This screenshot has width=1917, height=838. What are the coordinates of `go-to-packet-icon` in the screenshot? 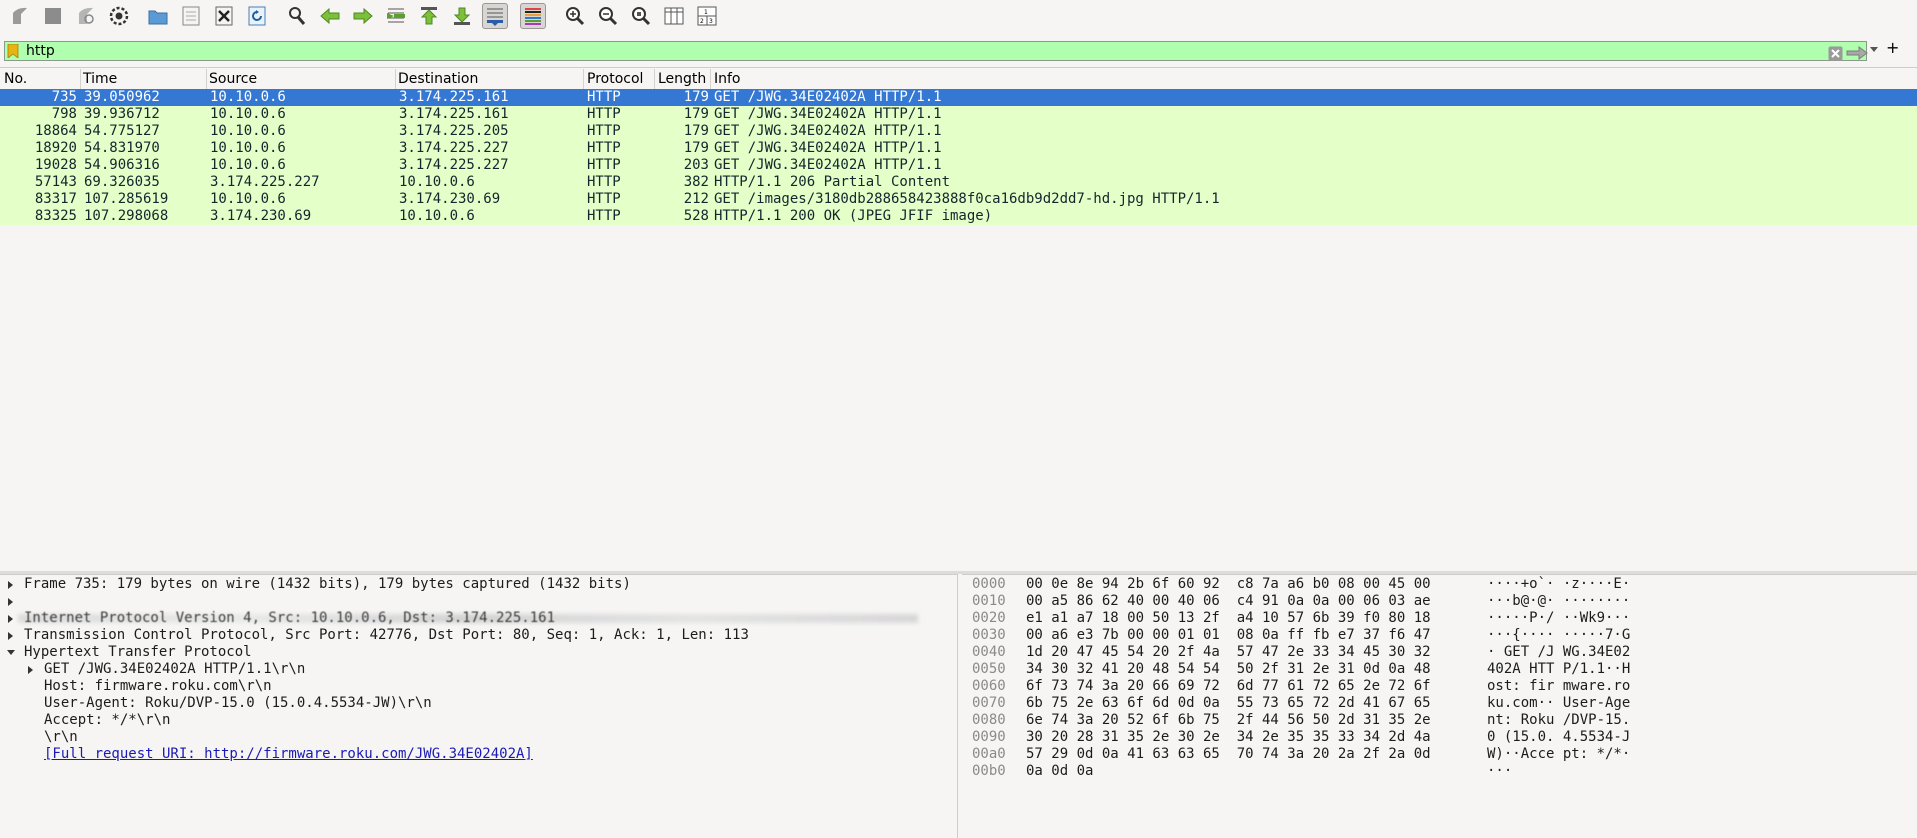 It's located at (396, 16).